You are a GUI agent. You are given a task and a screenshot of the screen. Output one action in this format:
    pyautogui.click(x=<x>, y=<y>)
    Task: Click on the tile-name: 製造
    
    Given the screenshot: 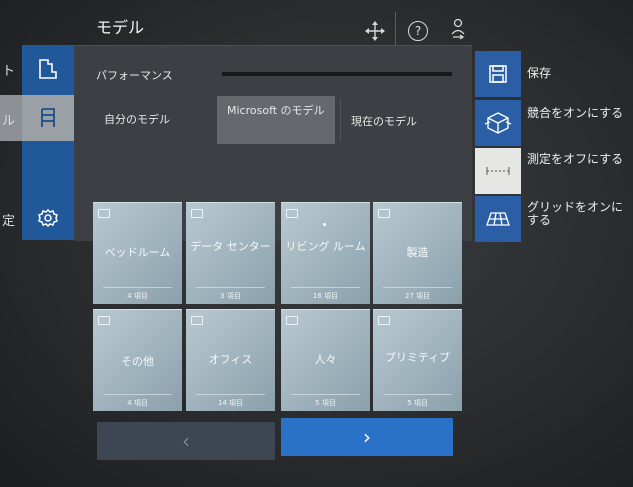 What is the action you would take?
    pyautogui.click(x=417, y=252)
    